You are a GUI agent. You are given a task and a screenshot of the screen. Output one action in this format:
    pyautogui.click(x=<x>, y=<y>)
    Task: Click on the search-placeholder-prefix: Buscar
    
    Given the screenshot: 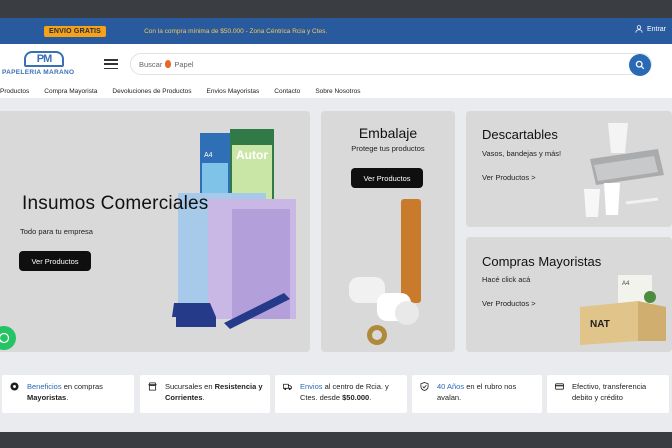 What is the action you would take?
    pyautogui.click(x=151, y=64)
    